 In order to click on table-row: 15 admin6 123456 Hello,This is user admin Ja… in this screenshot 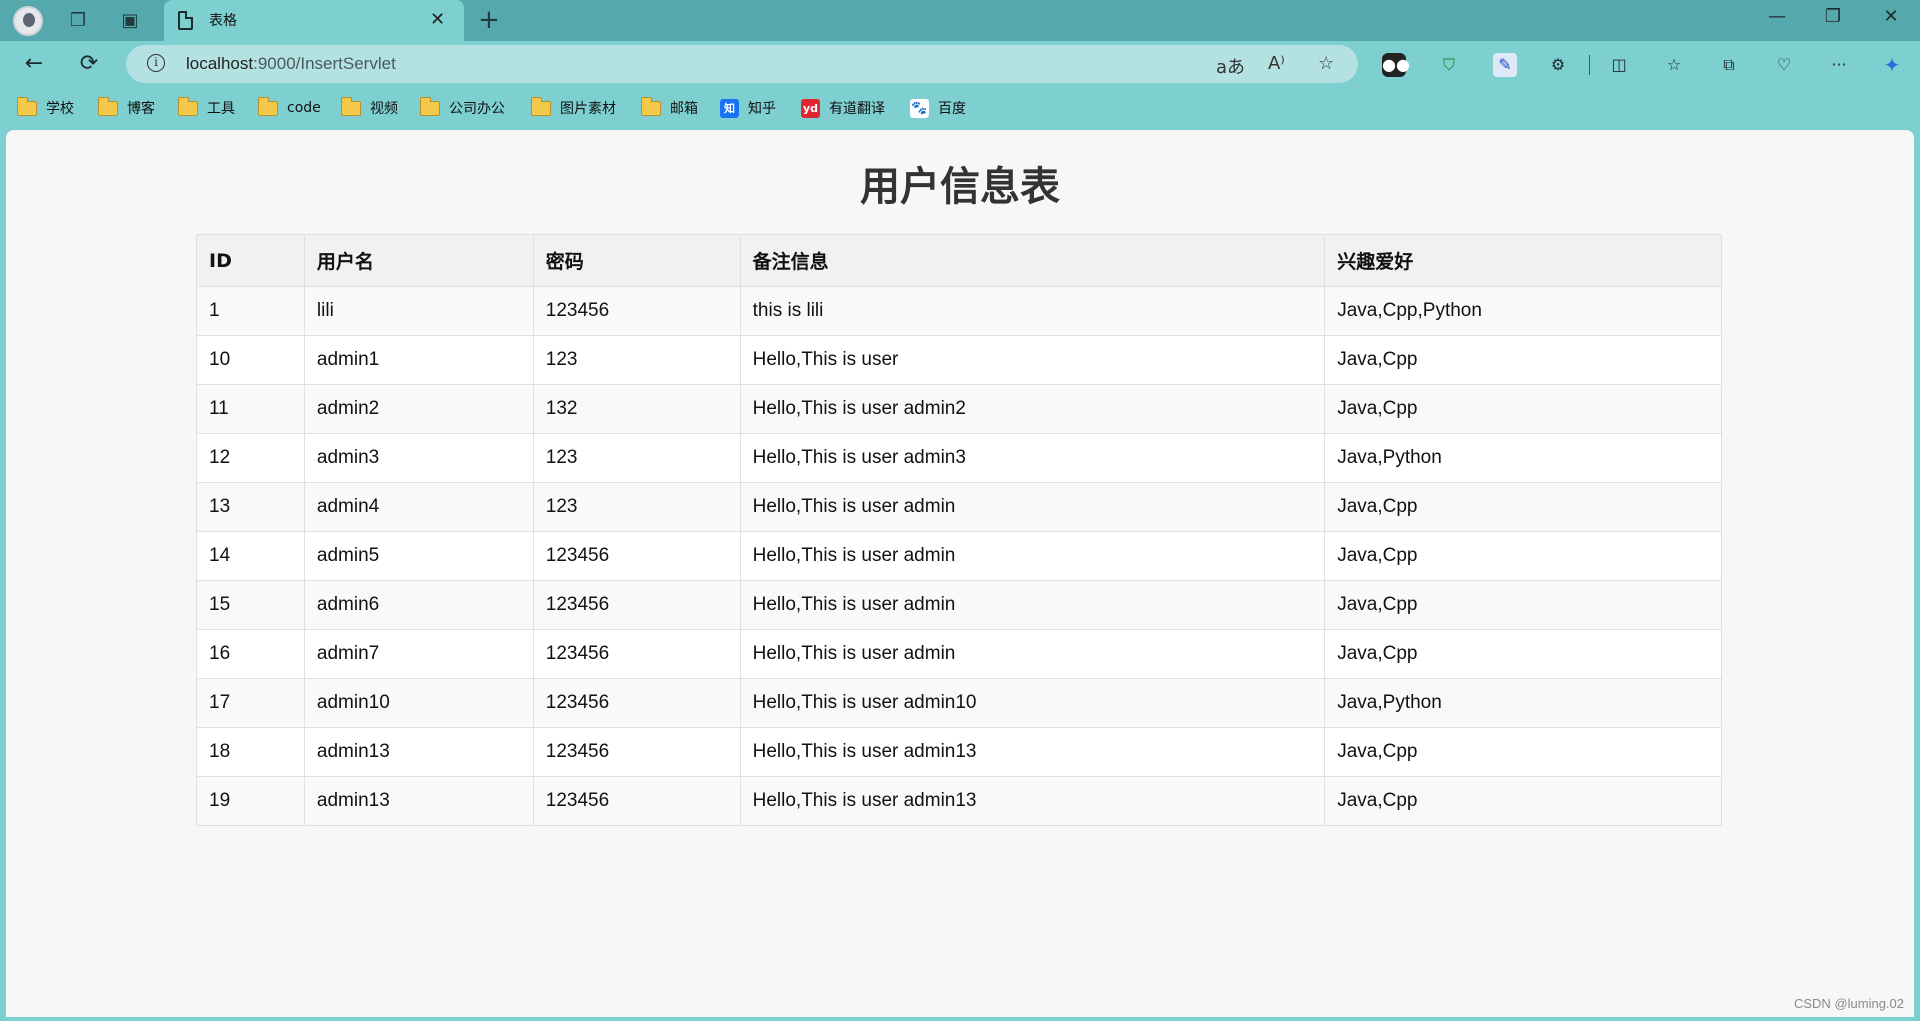, I will do `click(959, 605)`.